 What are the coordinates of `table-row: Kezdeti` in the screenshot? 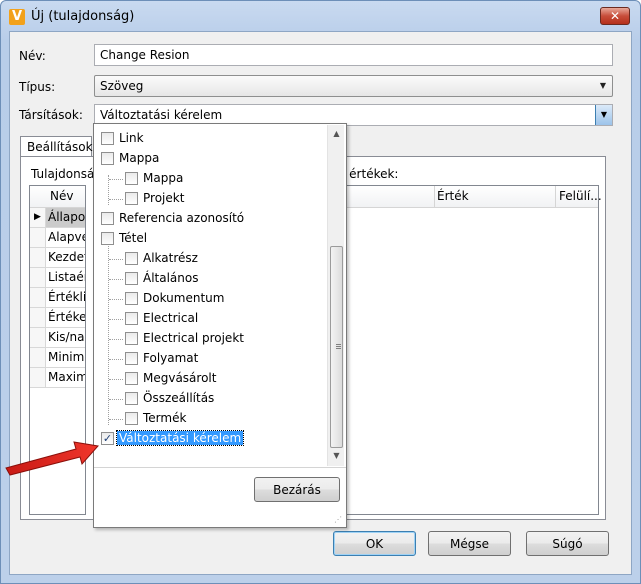 It's located at (57, 258).